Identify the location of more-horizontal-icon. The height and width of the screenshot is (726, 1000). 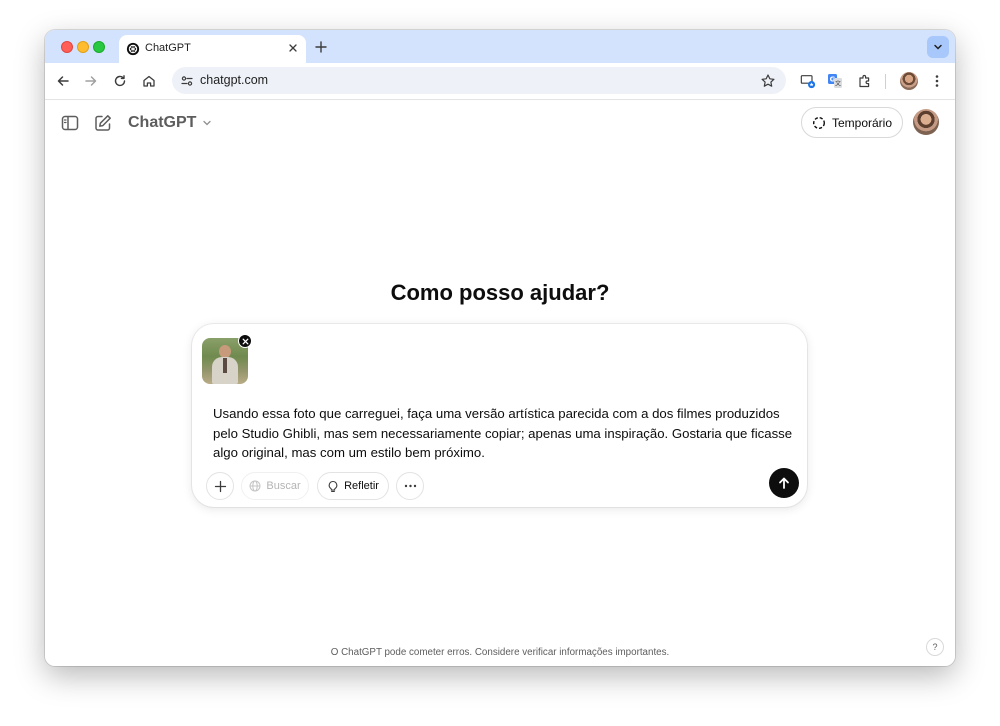
(410, 486).